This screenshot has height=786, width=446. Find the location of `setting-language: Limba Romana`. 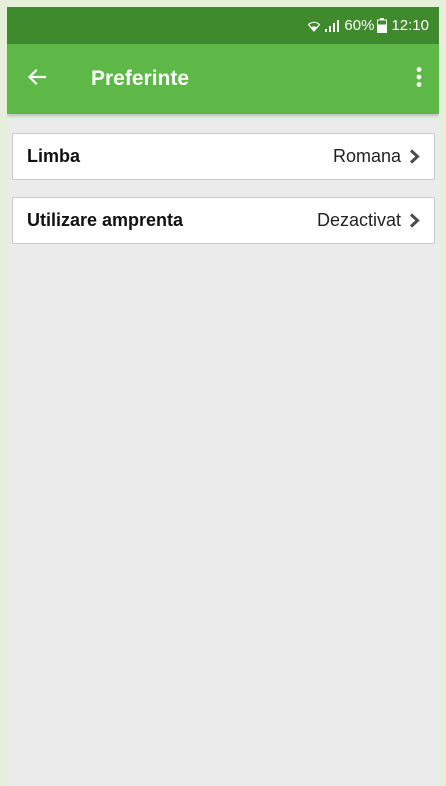

setting-language: Limba Romana is located at coordinates (223, 156).